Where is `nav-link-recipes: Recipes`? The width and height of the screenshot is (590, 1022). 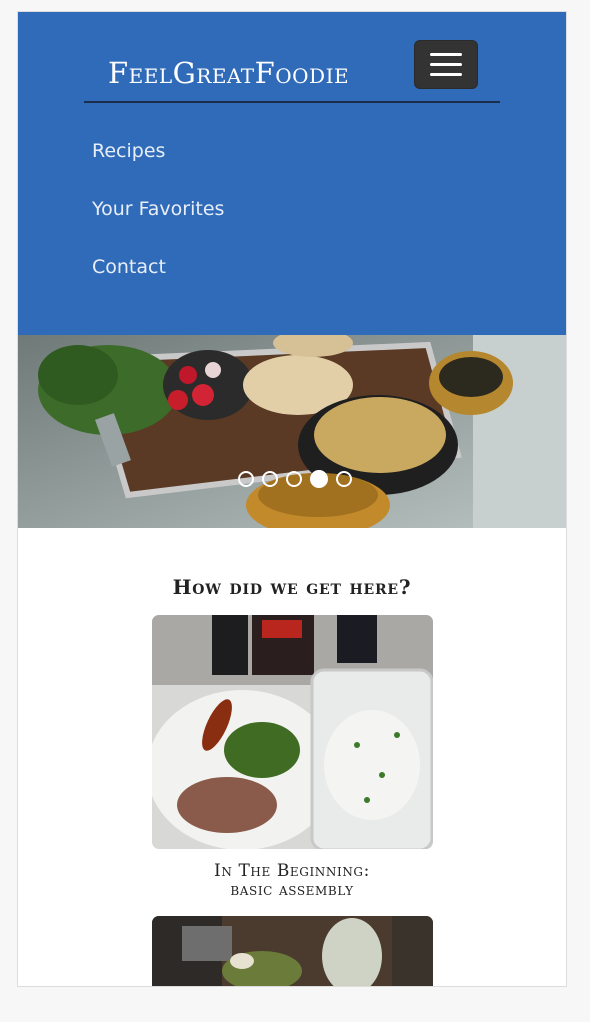 nav-link-recipes: Recipes is located at coordinates (128, 151).